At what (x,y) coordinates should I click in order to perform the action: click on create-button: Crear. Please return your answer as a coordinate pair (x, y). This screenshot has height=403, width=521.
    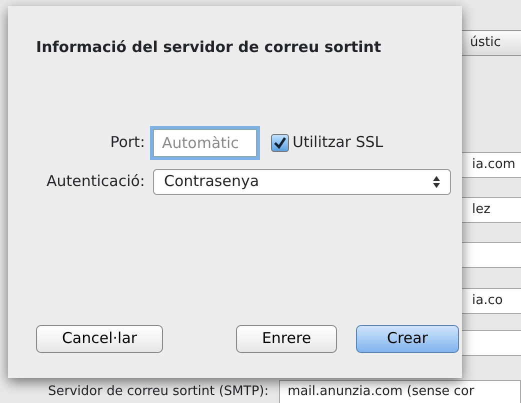
    Looking at the image, I should click on (407, 338).